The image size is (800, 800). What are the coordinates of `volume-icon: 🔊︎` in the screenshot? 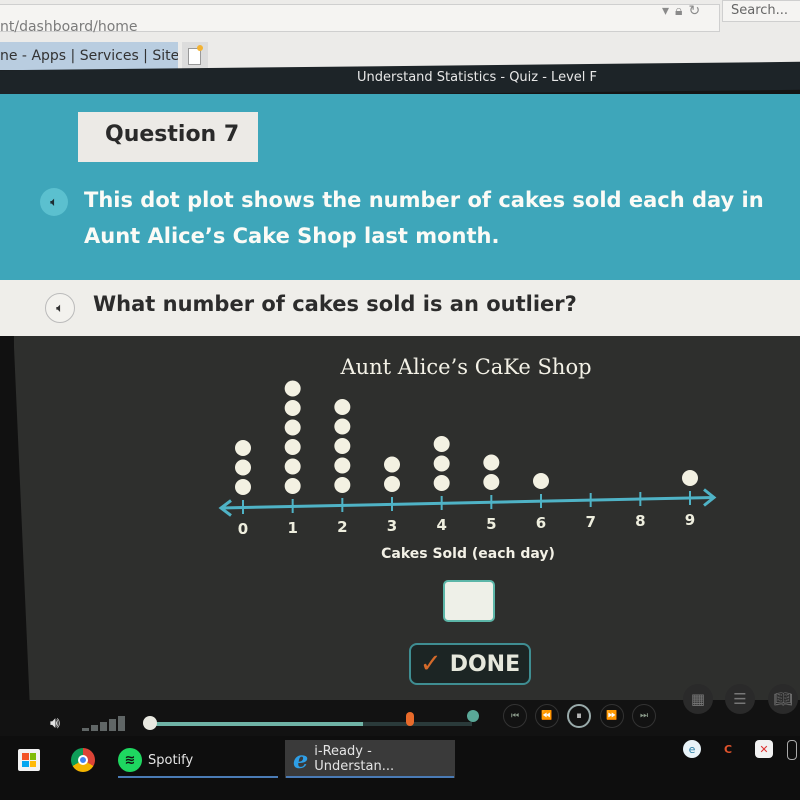 It's located at (55, 723).